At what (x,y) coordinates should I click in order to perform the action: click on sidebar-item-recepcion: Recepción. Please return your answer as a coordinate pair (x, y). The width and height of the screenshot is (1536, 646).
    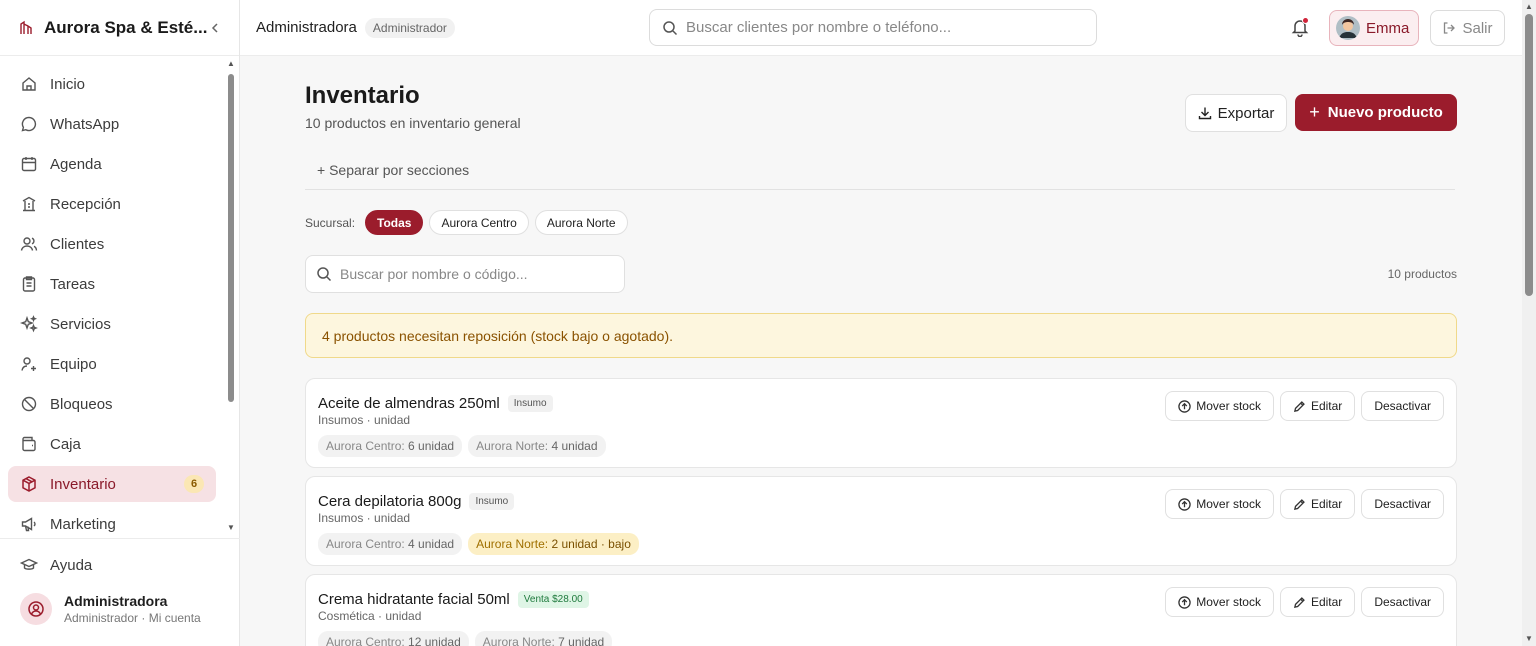
    Looking at the image, I should click on (120, 204).